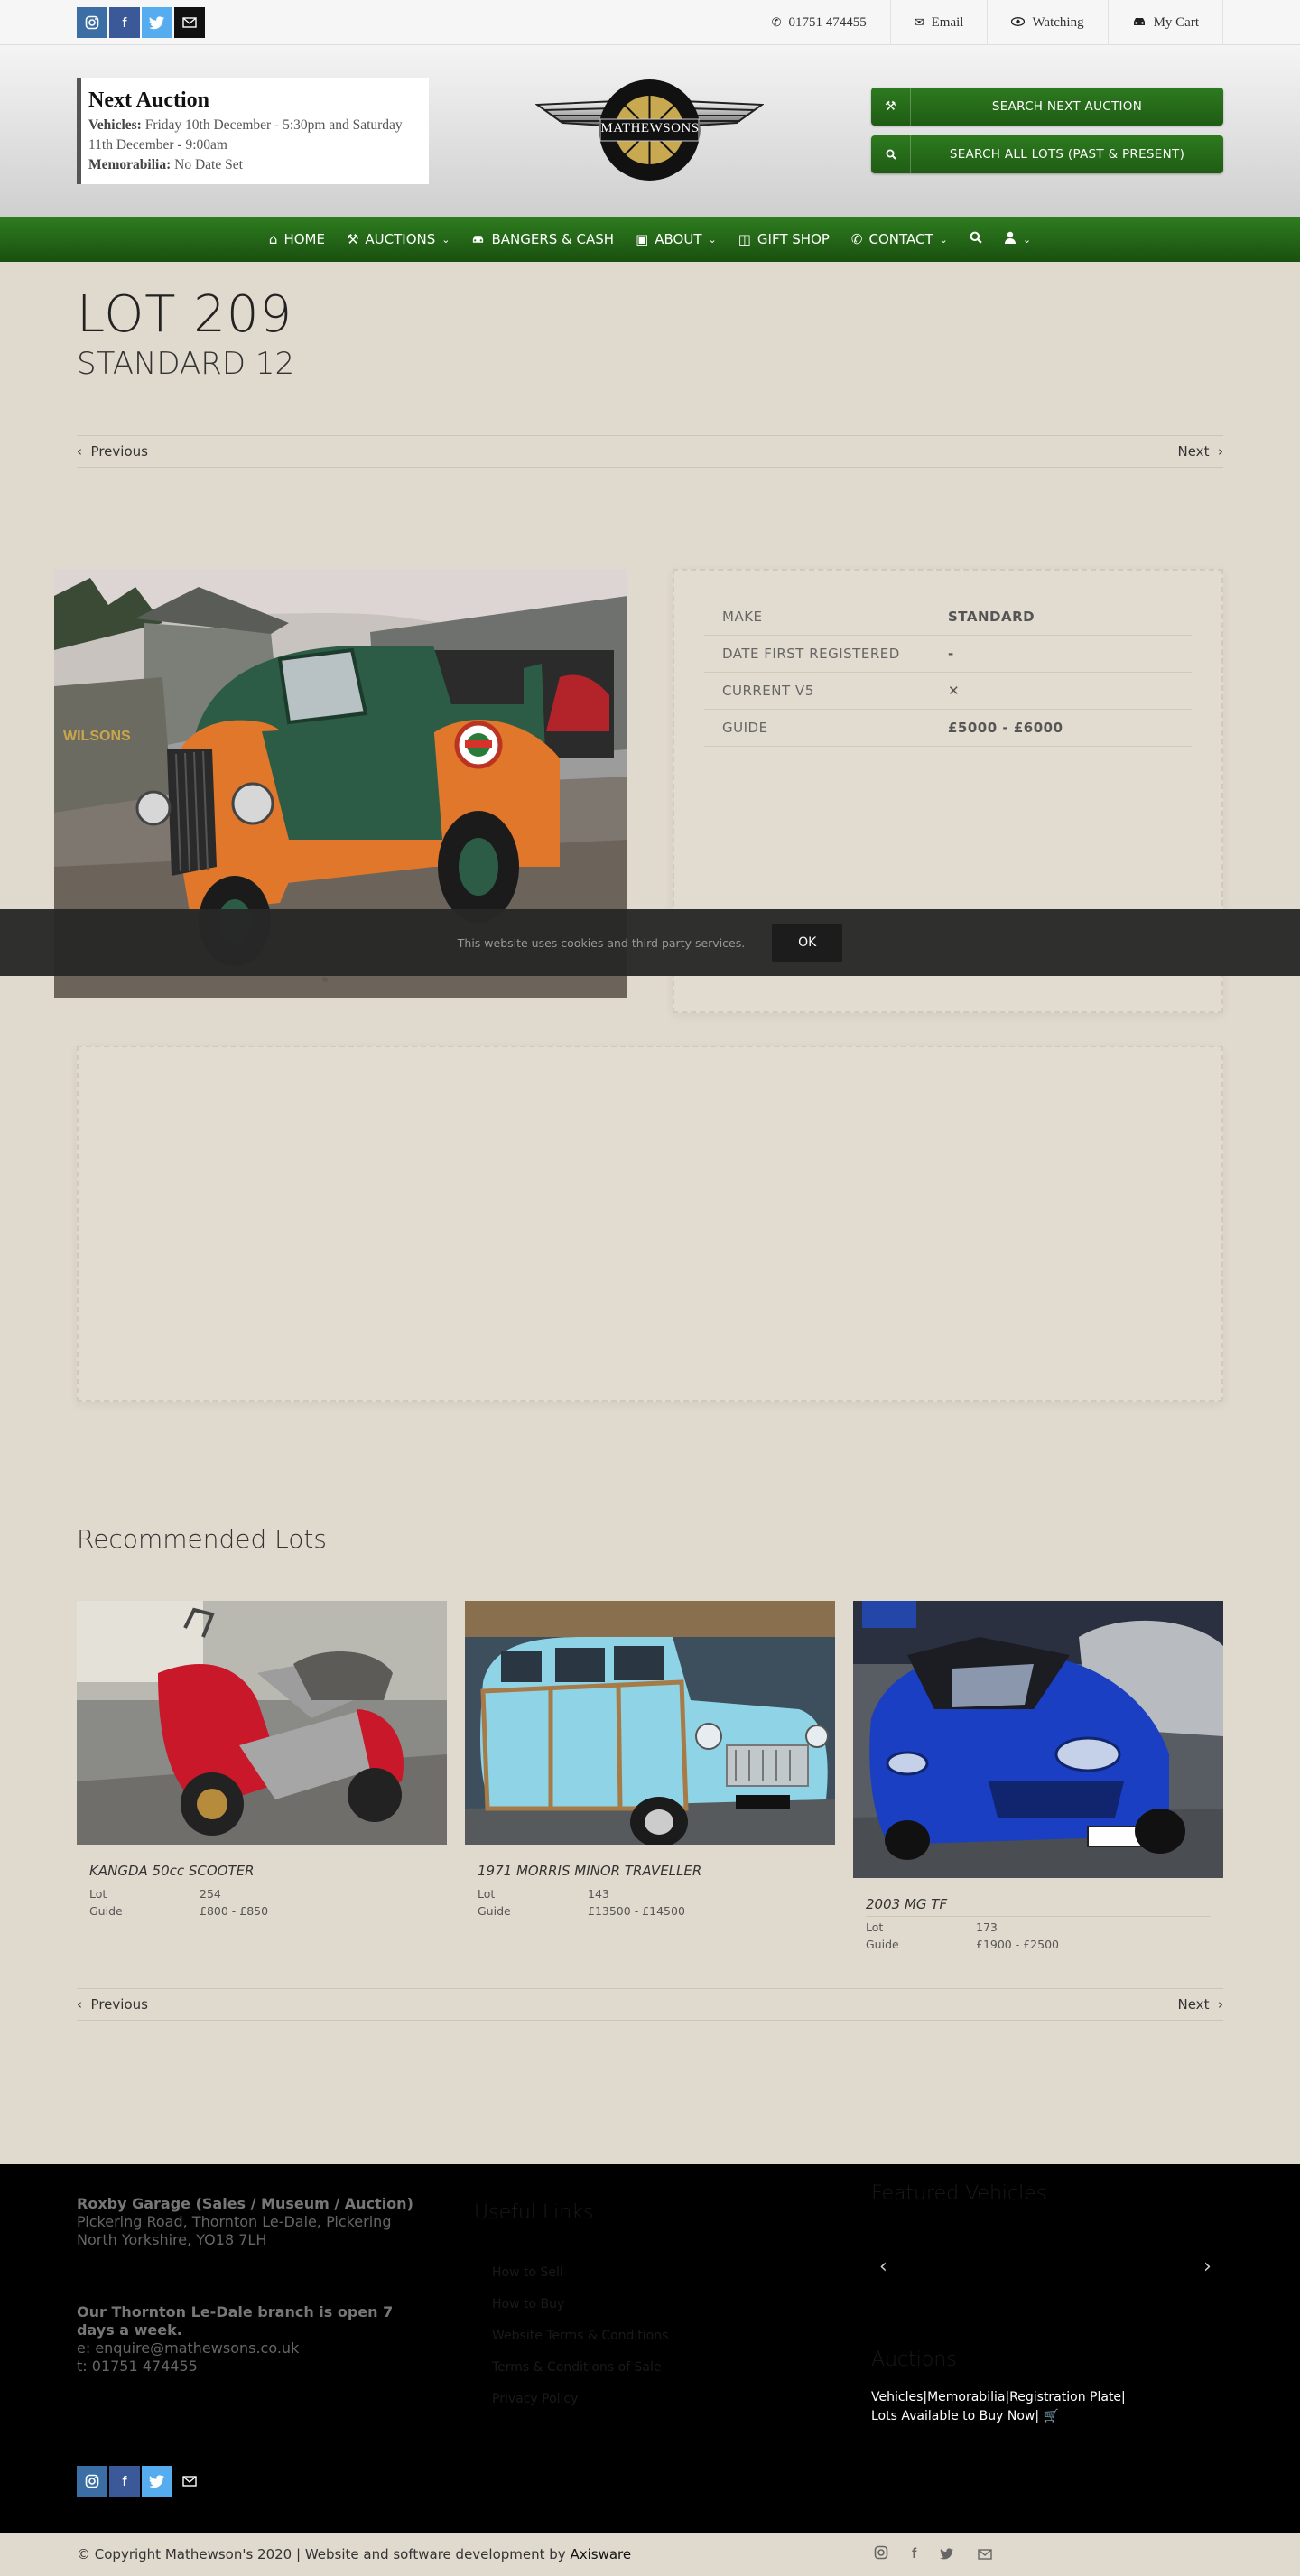  Describe the element at coordinates (650, 2005) in the screenshot. I see `recommended-pager: ‹ Previous Next ›` at that location.